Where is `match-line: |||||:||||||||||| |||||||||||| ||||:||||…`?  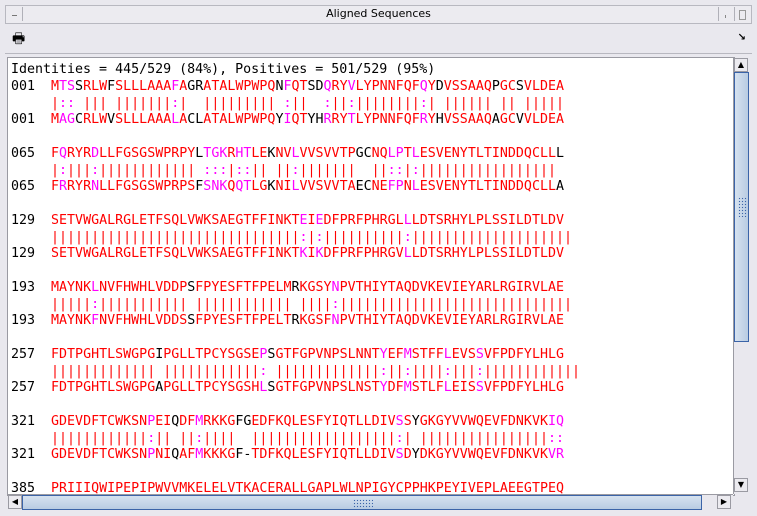
match-line: |||||:||||||||||| |||||||||||| ||||:||||… is located at coordinates (295, 305).